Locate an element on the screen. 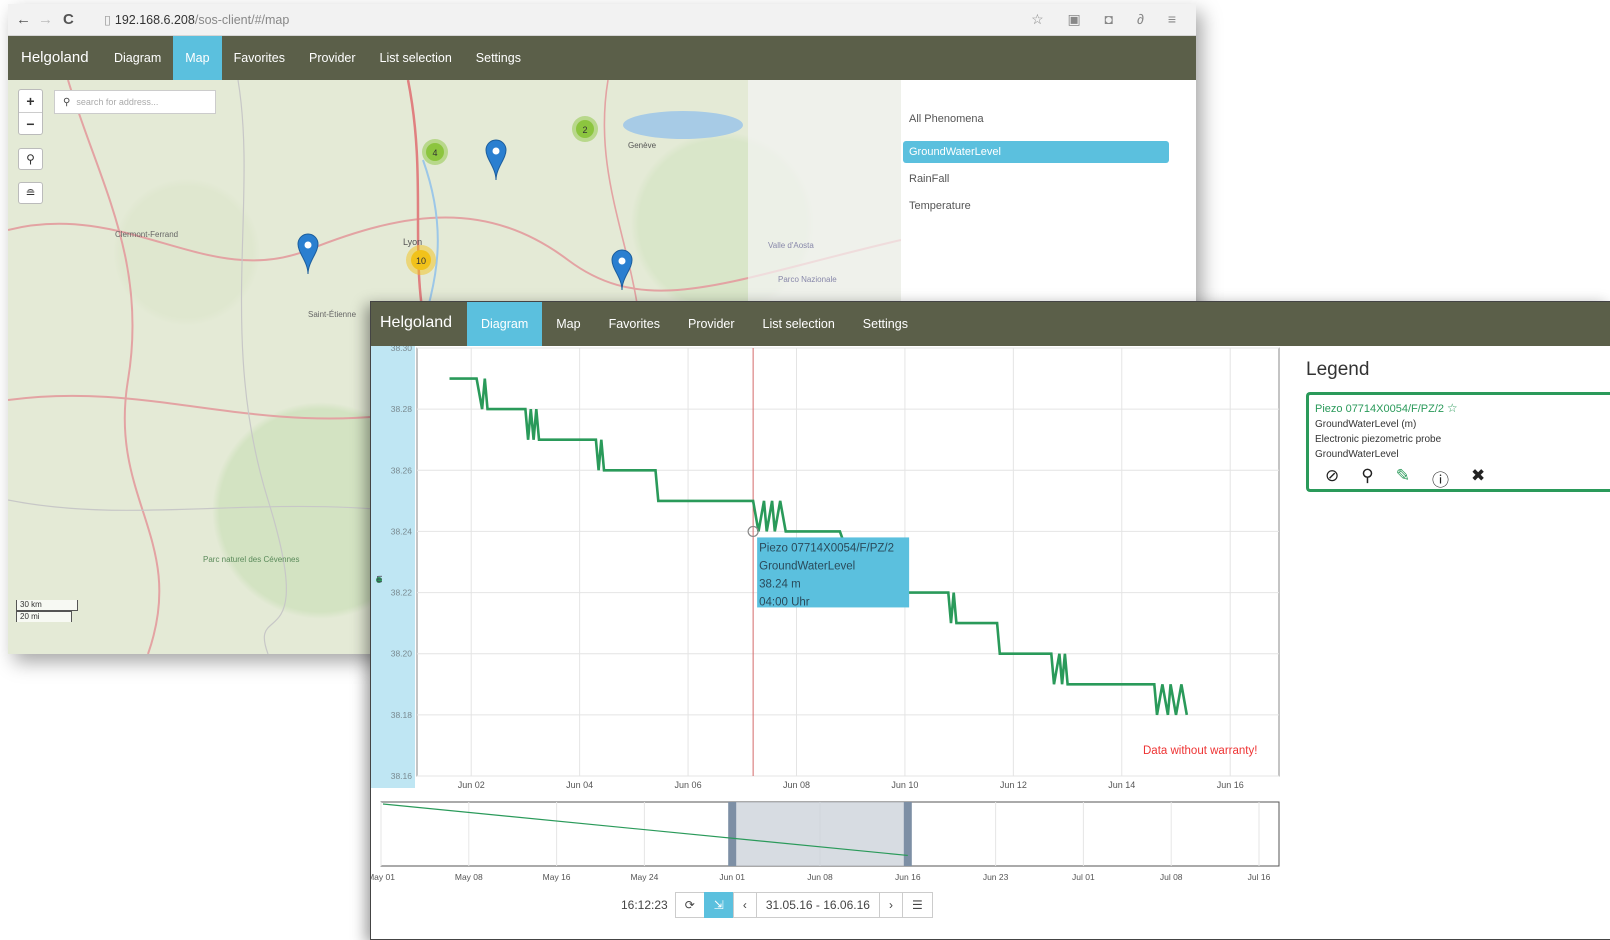 The width and height of the screenshot is (1610, 940). current-time: 16:12:23 is located at coordinates (644, 905).